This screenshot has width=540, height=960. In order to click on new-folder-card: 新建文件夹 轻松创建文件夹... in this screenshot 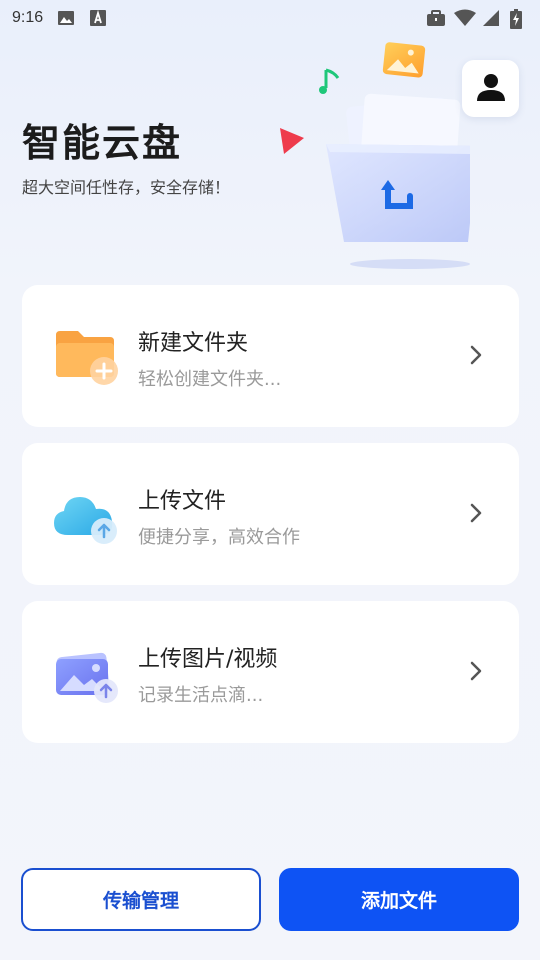, I will do `click(270, 356)`.